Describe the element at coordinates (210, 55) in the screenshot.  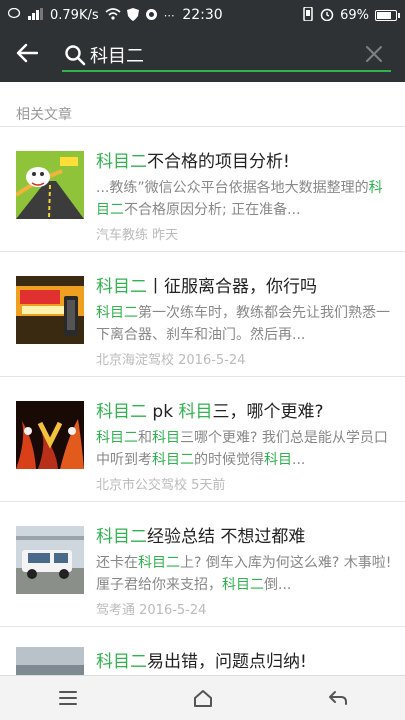
I see `search-input` at that location.